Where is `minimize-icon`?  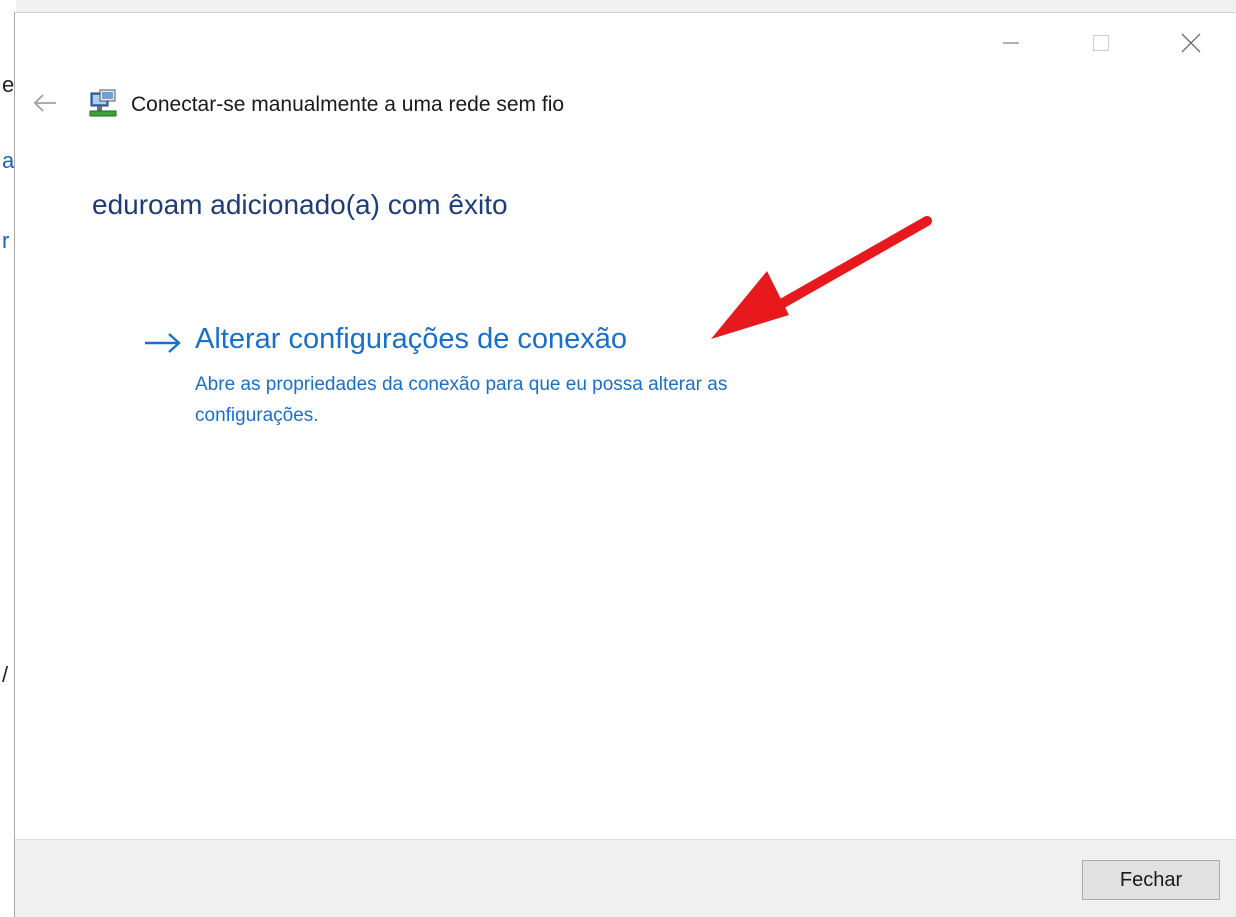
minimize-icon is located at coordinates (1011, 43).